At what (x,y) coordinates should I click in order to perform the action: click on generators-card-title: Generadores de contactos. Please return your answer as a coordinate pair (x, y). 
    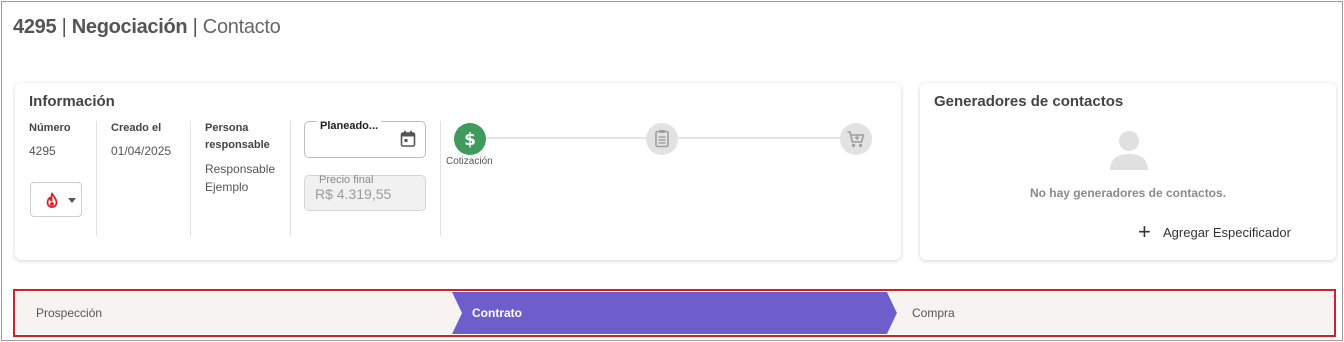
    Looking at the image, I should click on (1029, 101).